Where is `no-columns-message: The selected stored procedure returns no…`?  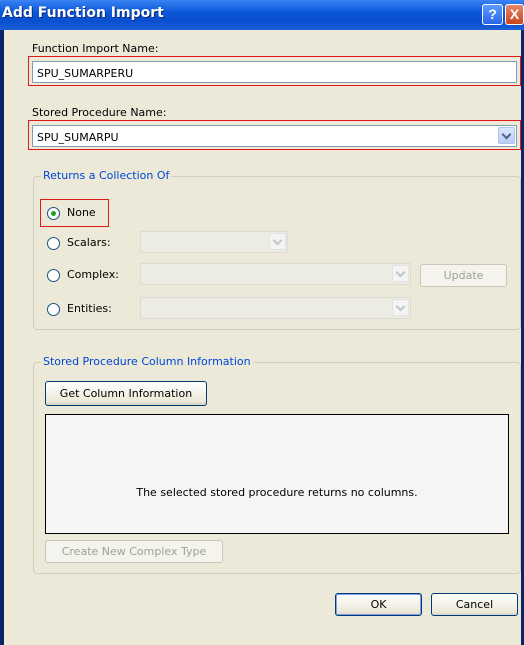
no-columns-message: The selected stored procedure returns no… is located at coordinates (277, 492).